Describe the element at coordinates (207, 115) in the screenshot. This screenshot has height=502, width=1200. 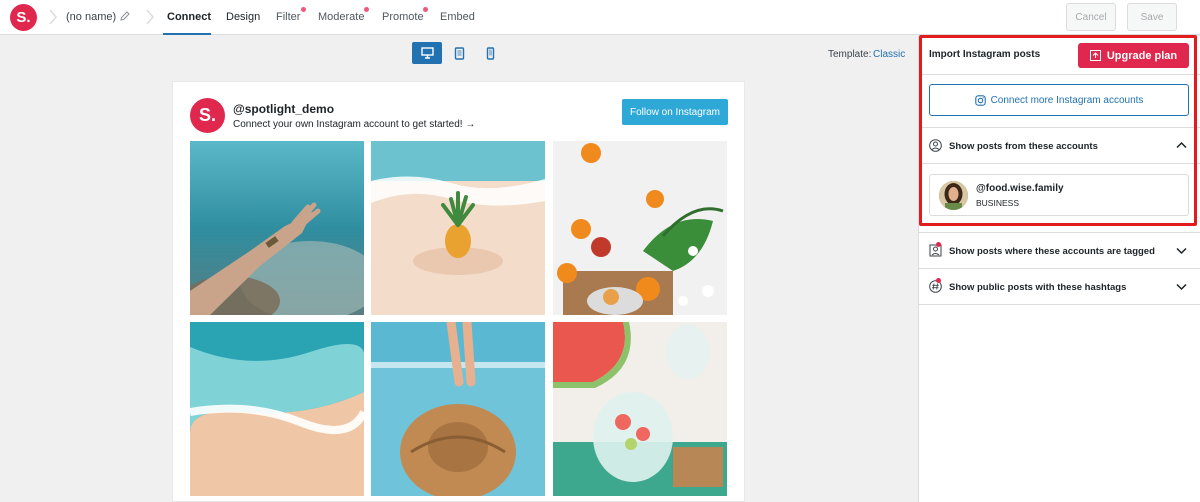
I see `profile-avatar: S.` at that location.